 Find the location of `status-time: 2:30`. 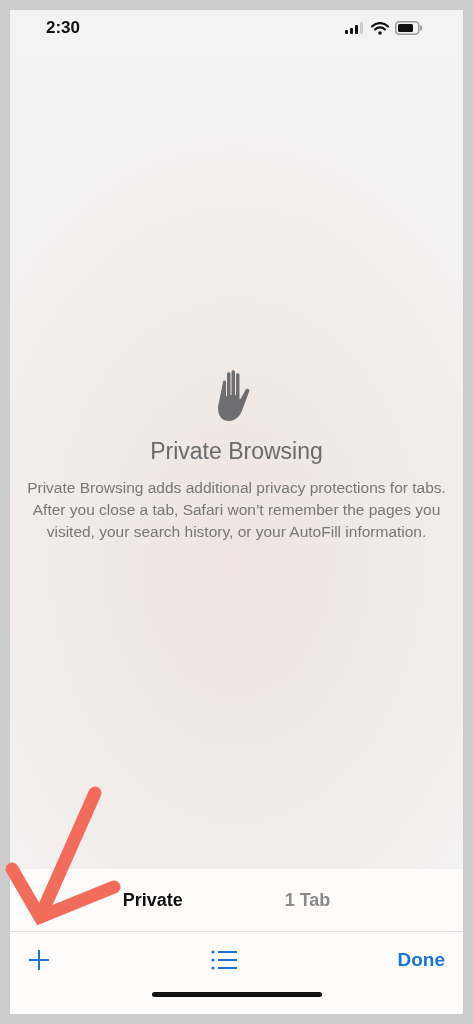

status-time: 2:30 is located at coordinates (63, 28).